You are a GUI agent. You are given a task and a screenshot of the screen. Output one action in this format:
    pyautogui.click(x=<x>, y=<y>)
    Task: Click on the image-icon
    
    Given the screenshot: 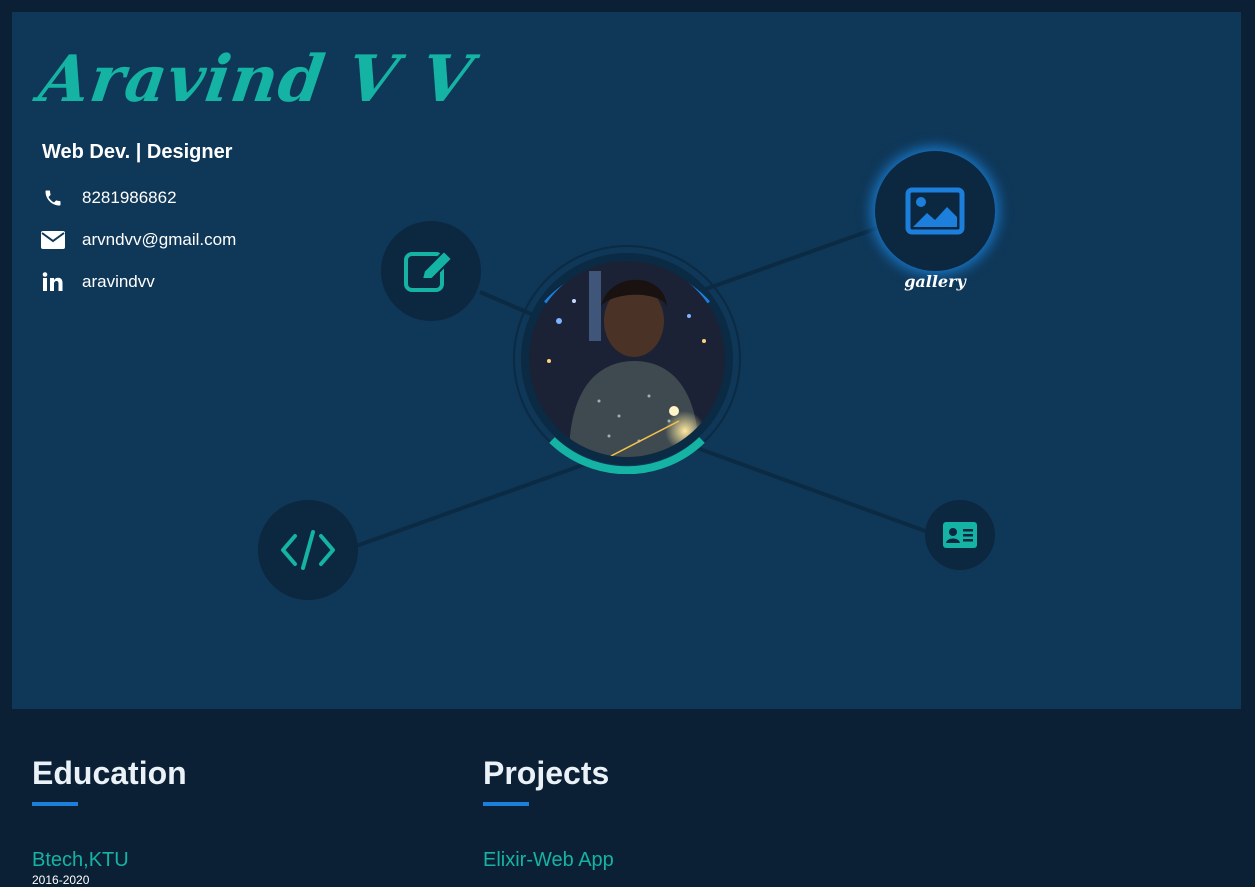 What is the action you would take?
    pyautogui.click(x=935, y=211)
    